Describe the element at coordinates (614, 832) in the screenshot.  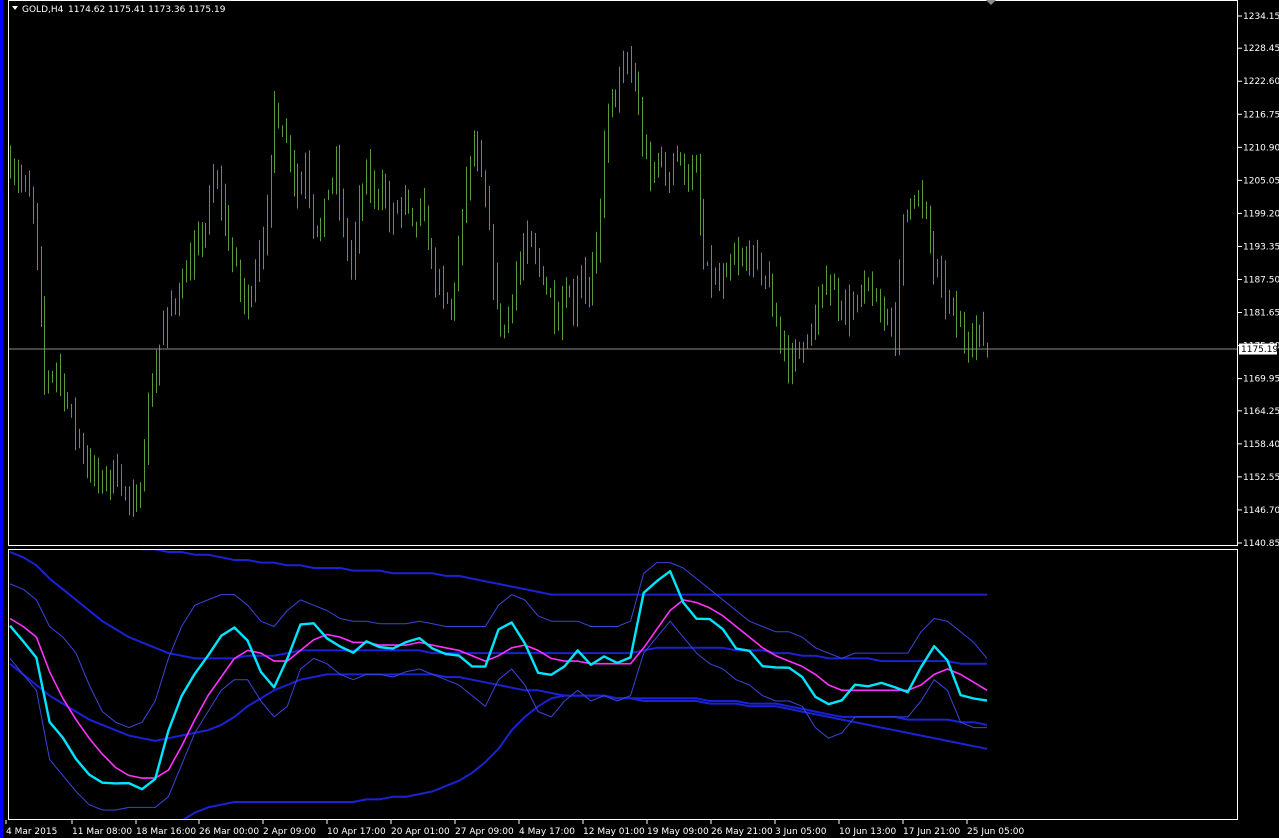
I see `x-tick-label: 12 May 01:00` at that location.